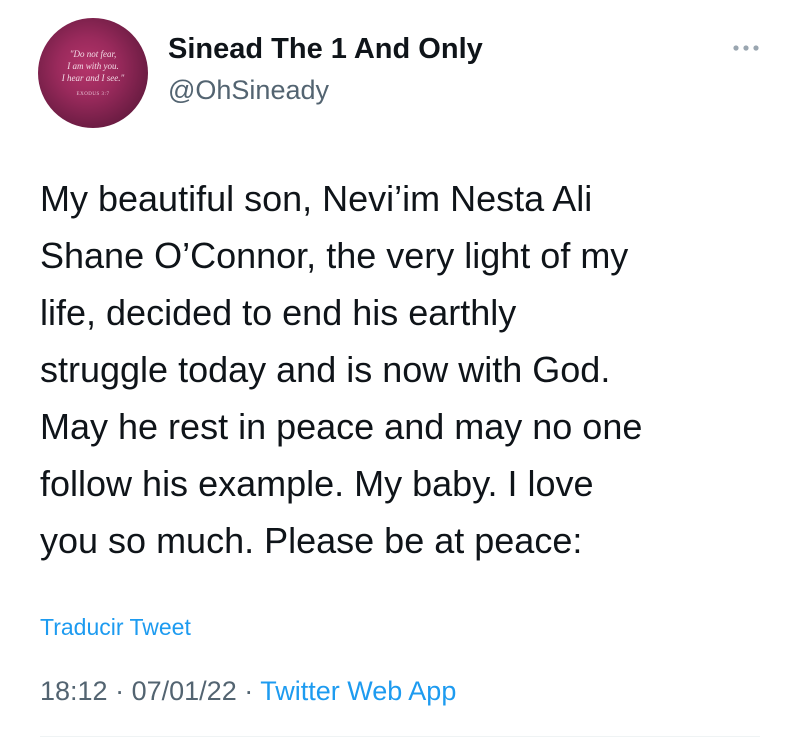 The image size is (800, 740). What do you see at coordinates (400, 736) in the screenshot?
I see `divider` at bounding box center [400, 736].